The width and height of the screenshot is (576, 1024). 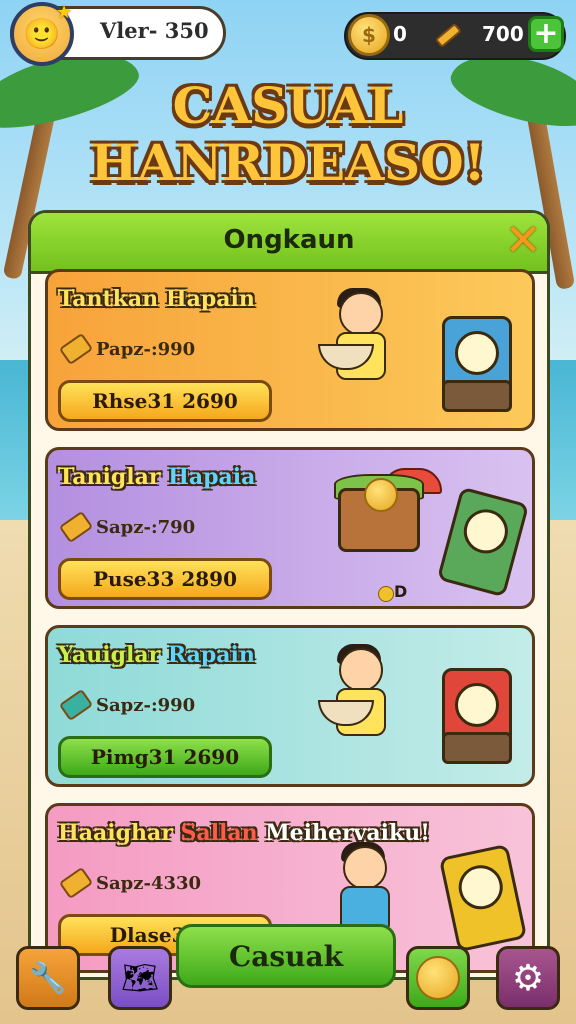 What do you see at coordinates (381, 495) in the screenshot?
I see `chest-coin-icon` at bounding box center [381, 495].